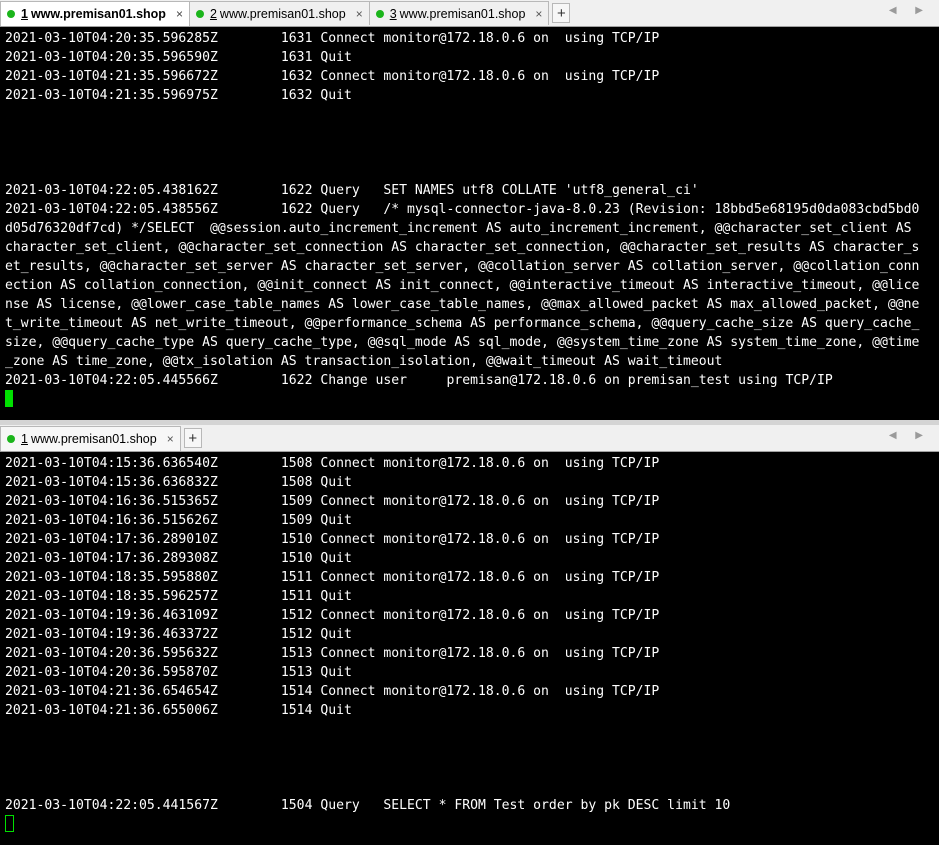  I want to click on tab-session-2: 2 www.premisan01.shop ×, so click(279, 13).